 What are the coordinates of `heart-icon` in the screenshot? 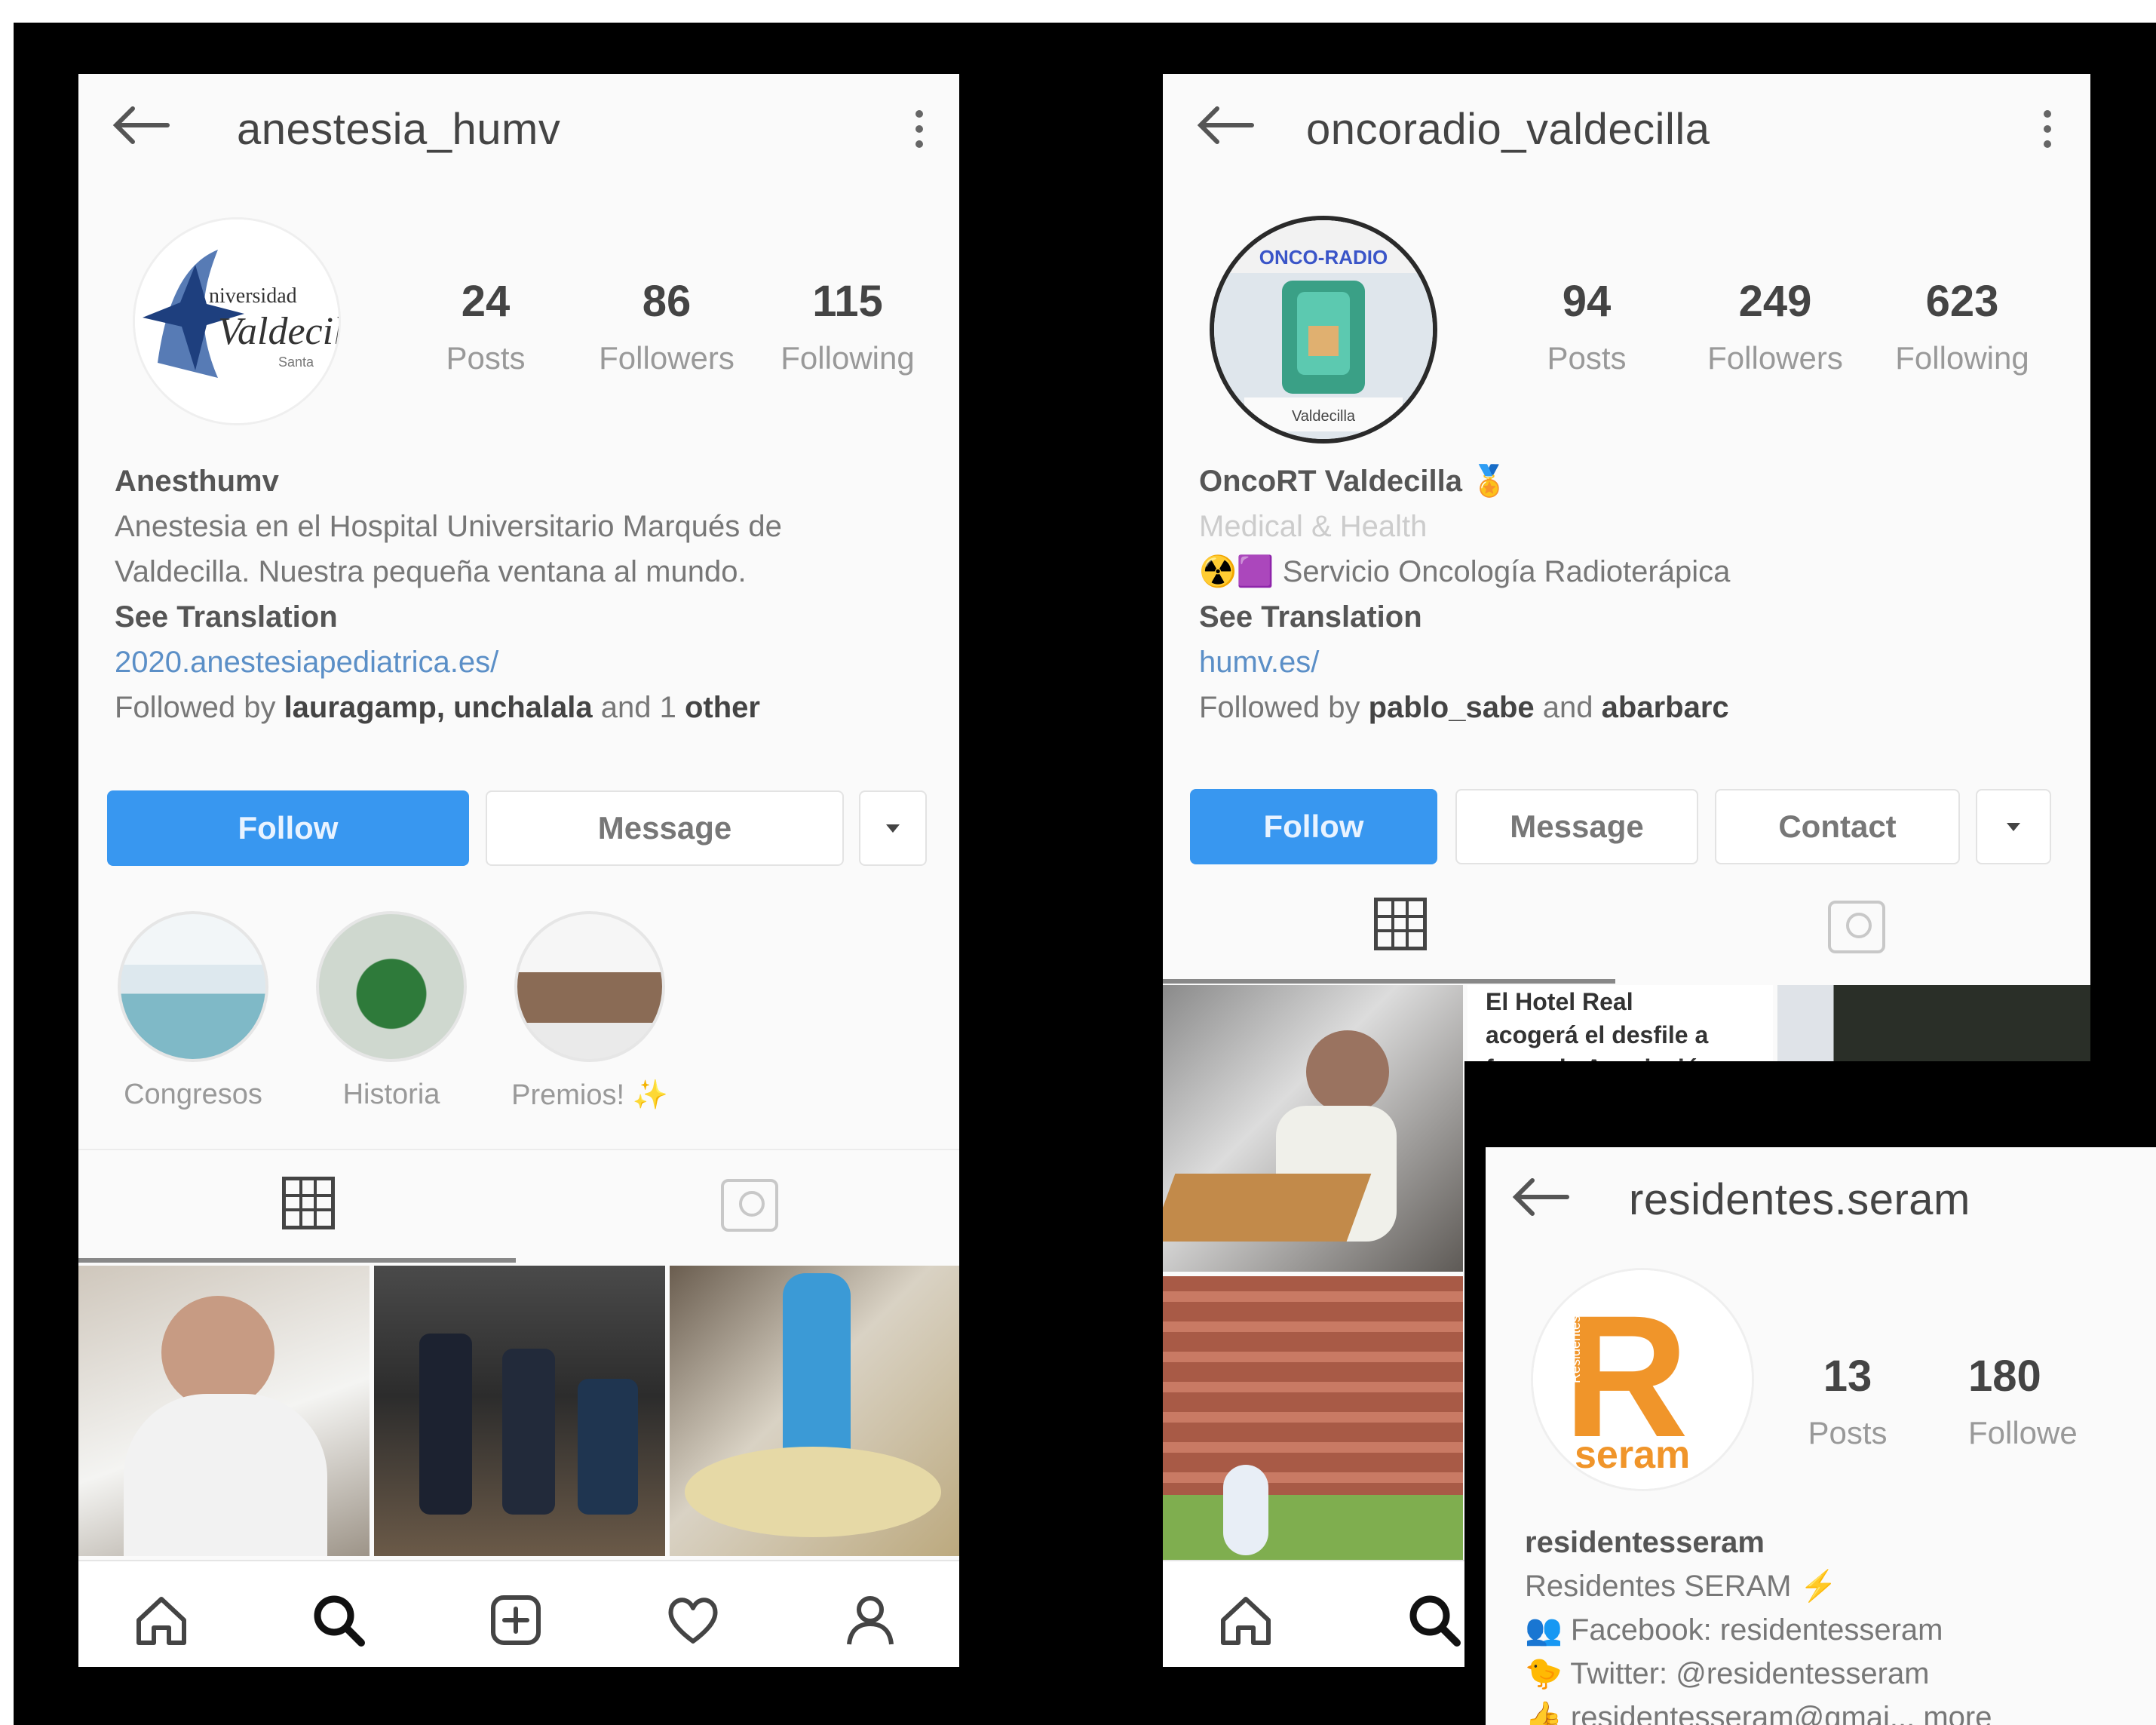 It's located at (693, 1620).